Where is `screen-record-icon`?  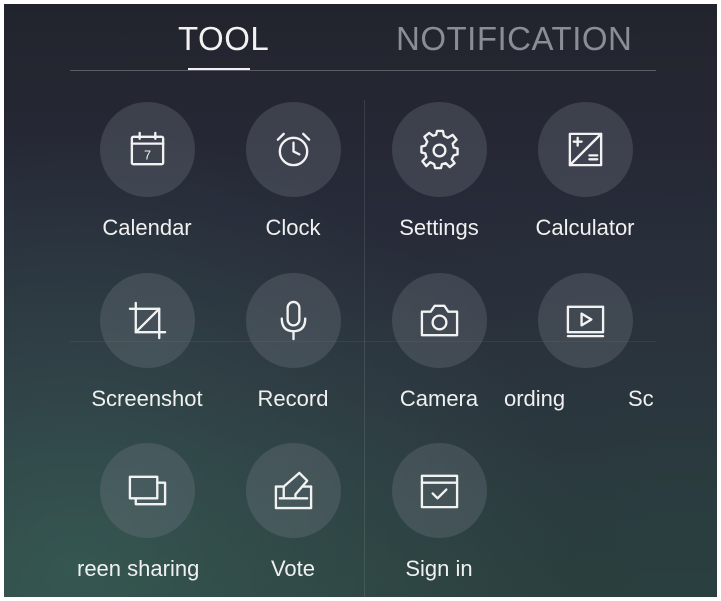
screen-record-icon is located at coordinates (585, 321).